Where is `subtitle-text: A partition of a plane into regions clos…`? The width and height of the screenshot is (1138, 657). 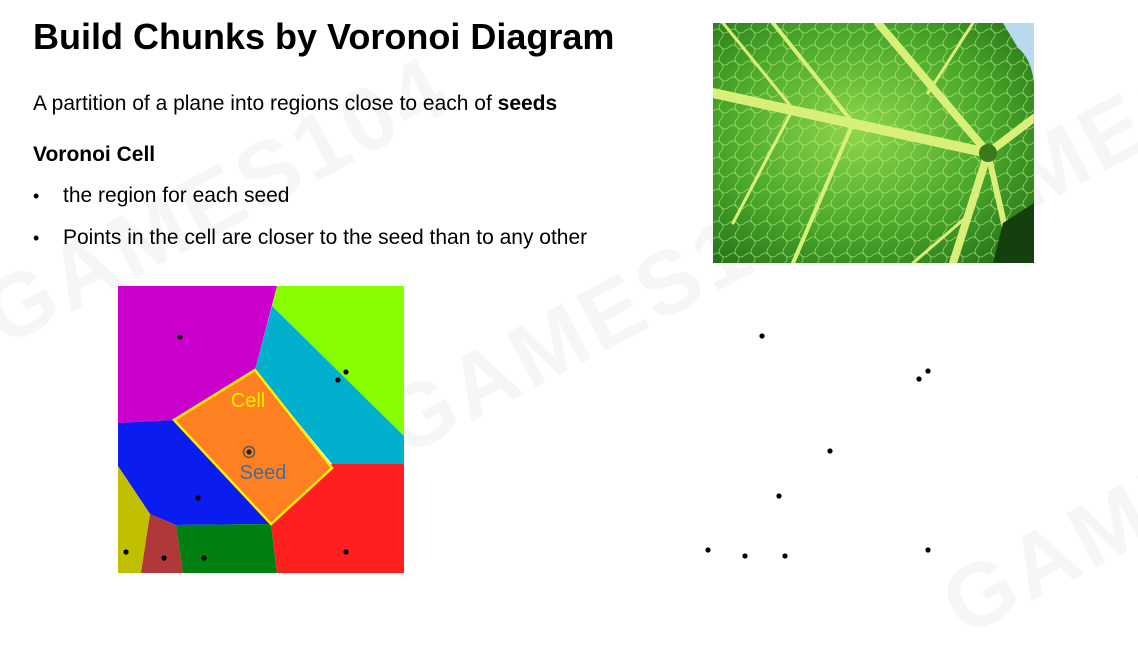 subtitle-text: A partition of a plane into regions clos… is located at coordinates (265, 103).